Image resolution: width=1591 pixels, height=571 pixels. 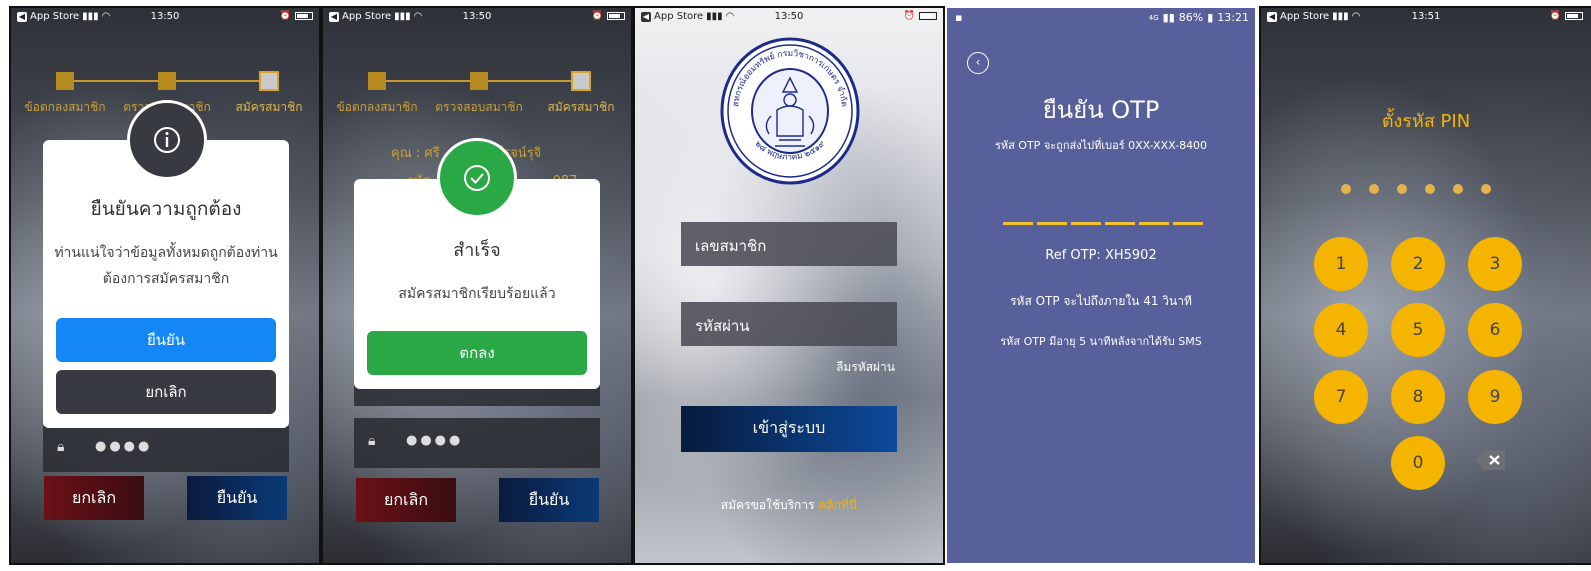 I want to click on signup-line: สมัครขอใช้บริการ คลิกที่นี่, so click(x=789, y=505).